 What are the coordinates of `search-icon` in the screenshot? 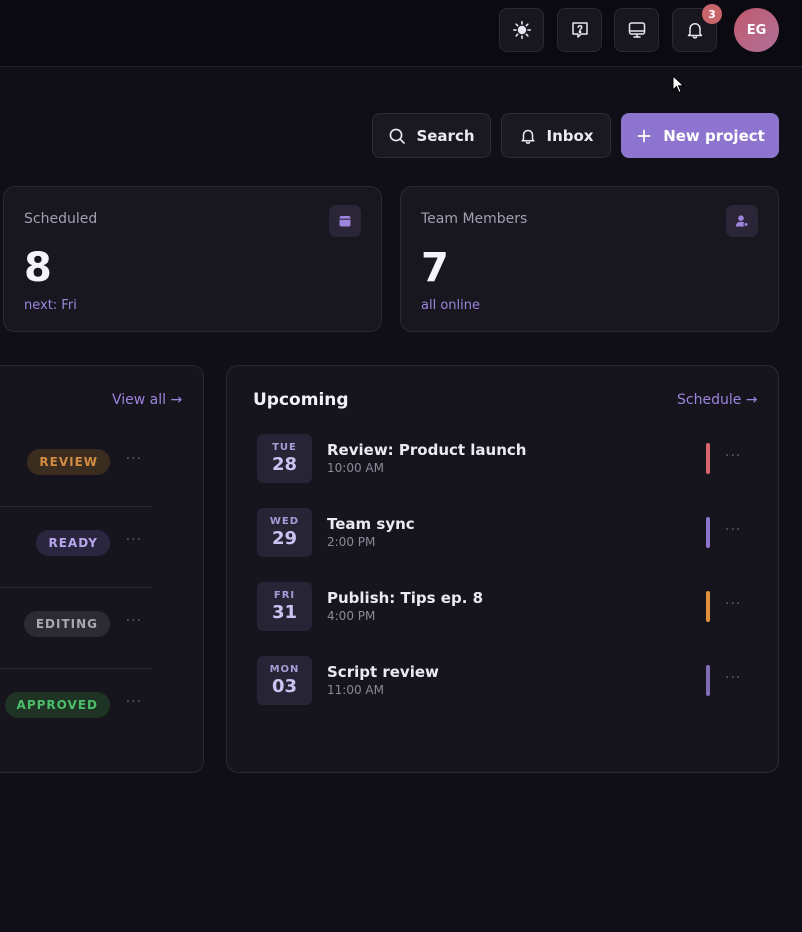 It's located at (398, 136).